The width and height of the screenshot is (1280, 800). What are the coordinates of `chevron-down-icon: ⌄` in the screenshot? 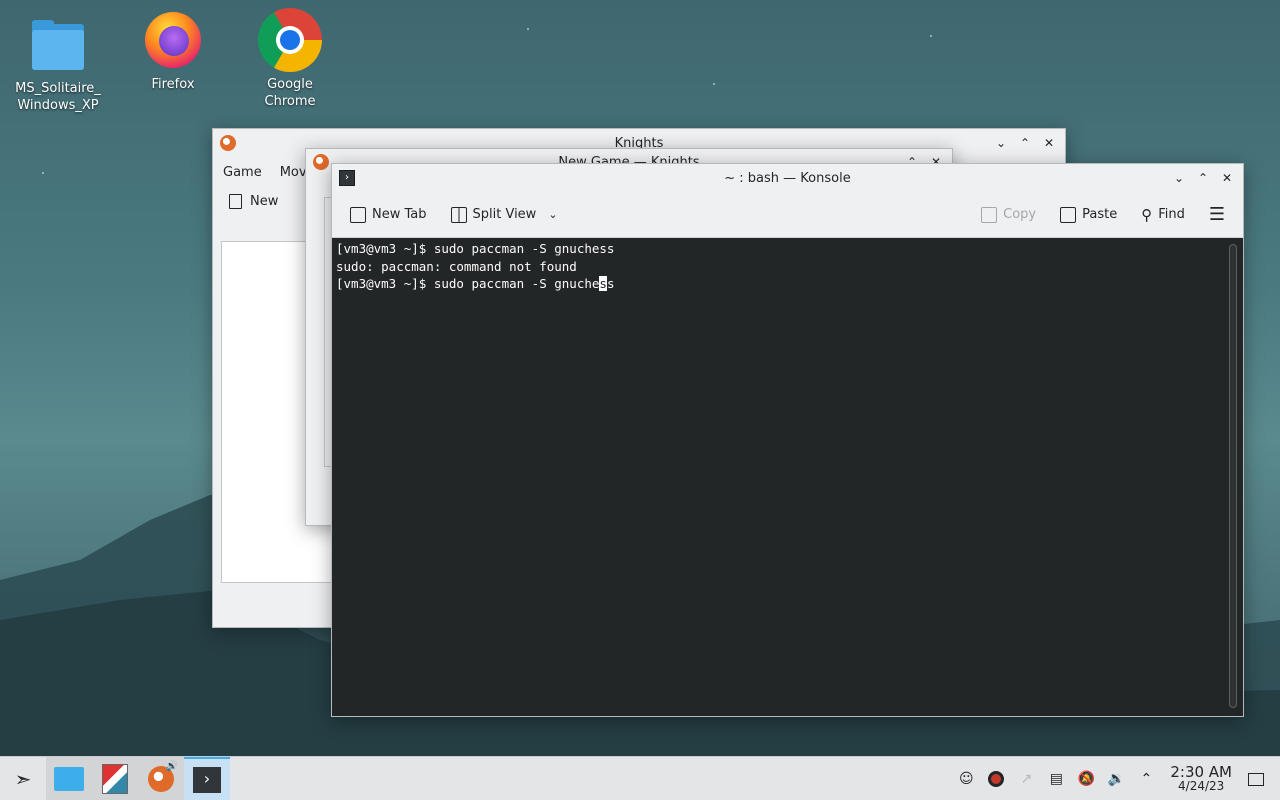 It's located at (553, 214).